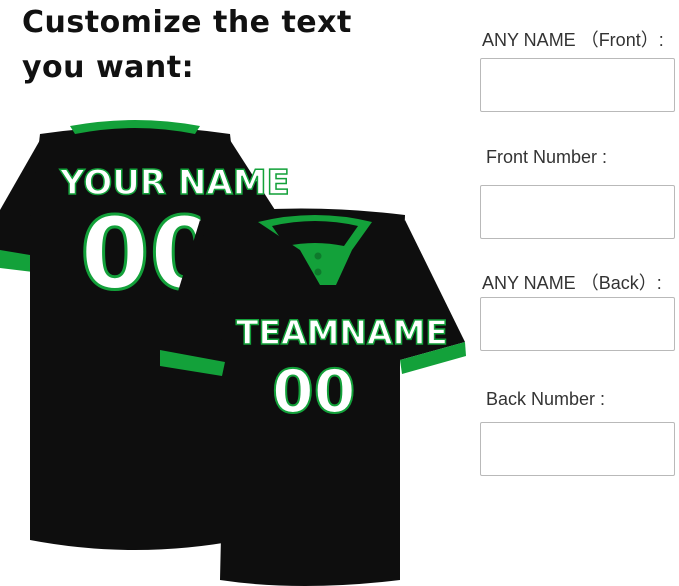  What do you see at coordinates (314, 392) in the screenshot?
I see `front-number-text: 00` at bounding box center [314, 392].